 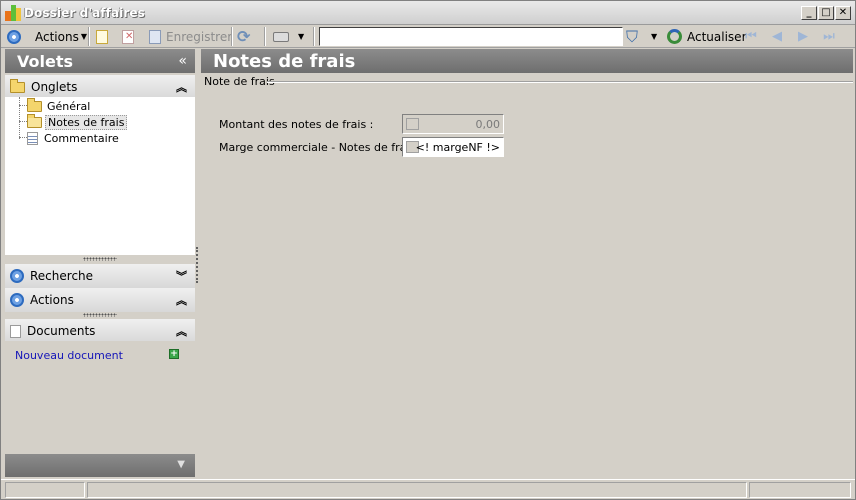 What do you see at coordinates (17, 276) in the screenshot?
I see `search-circle-icon` at bounding box center [17, 276].